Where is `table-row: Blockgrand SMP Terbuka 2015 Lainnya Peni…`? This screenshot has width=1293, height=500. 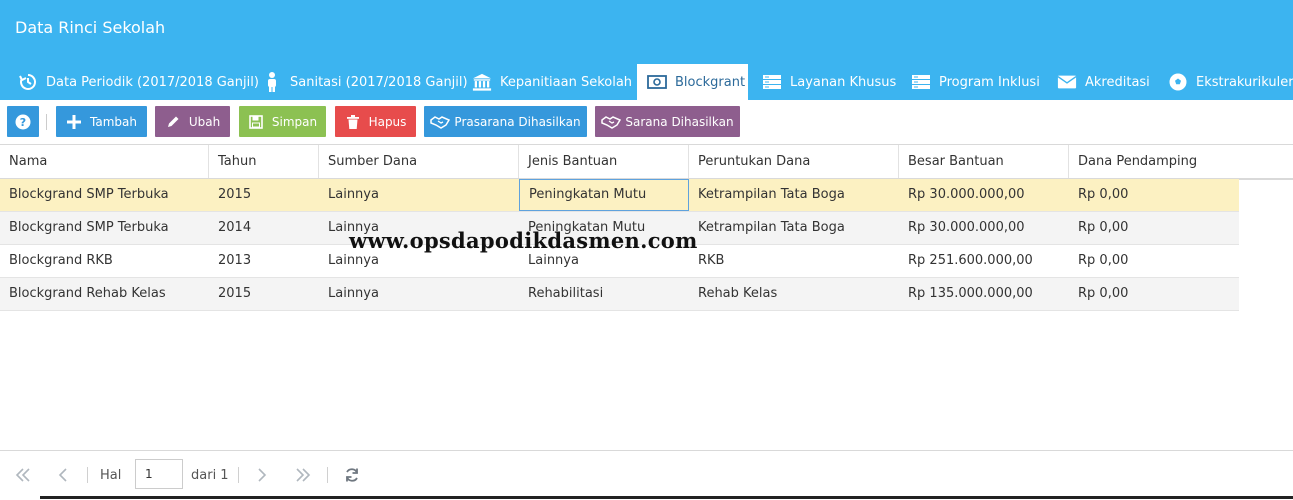
table-row: Blockgrand SMP Terbuka 2015 Lainnya Peni… is located at coordinates (619, 195).